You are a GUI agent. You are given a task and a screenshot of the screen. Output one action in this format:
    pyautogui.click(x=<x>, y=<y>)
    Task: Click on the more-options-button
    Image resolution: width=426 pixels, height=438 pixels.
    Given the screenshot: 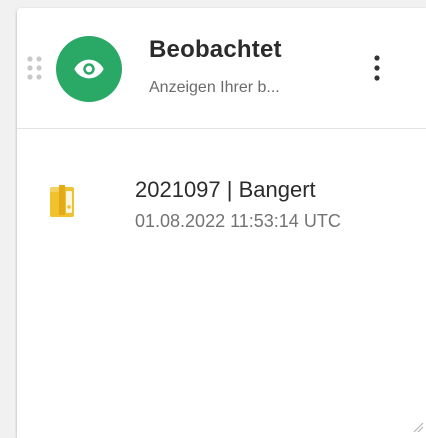 What is the action you would take?
    pyautogui.click(x=377, y=68)
    